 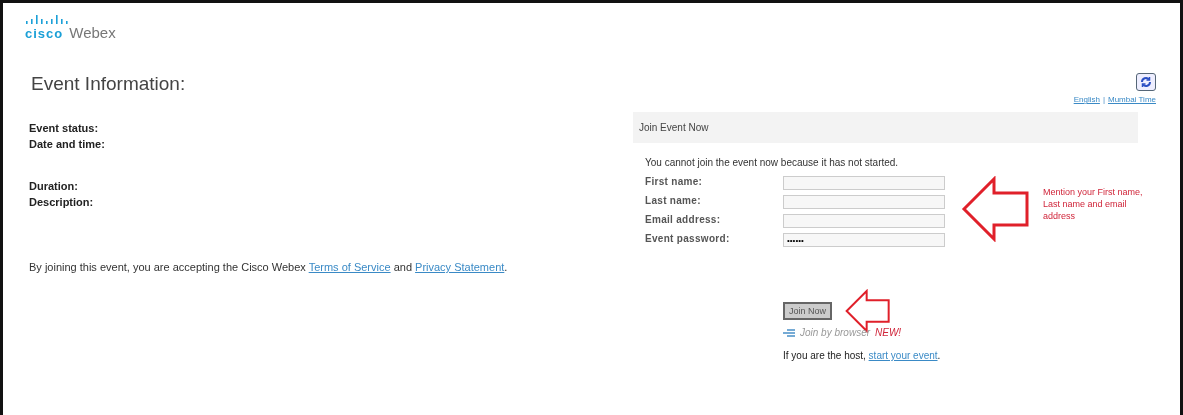 I want to click on field-label: Description:, so click(x=62, y=203).